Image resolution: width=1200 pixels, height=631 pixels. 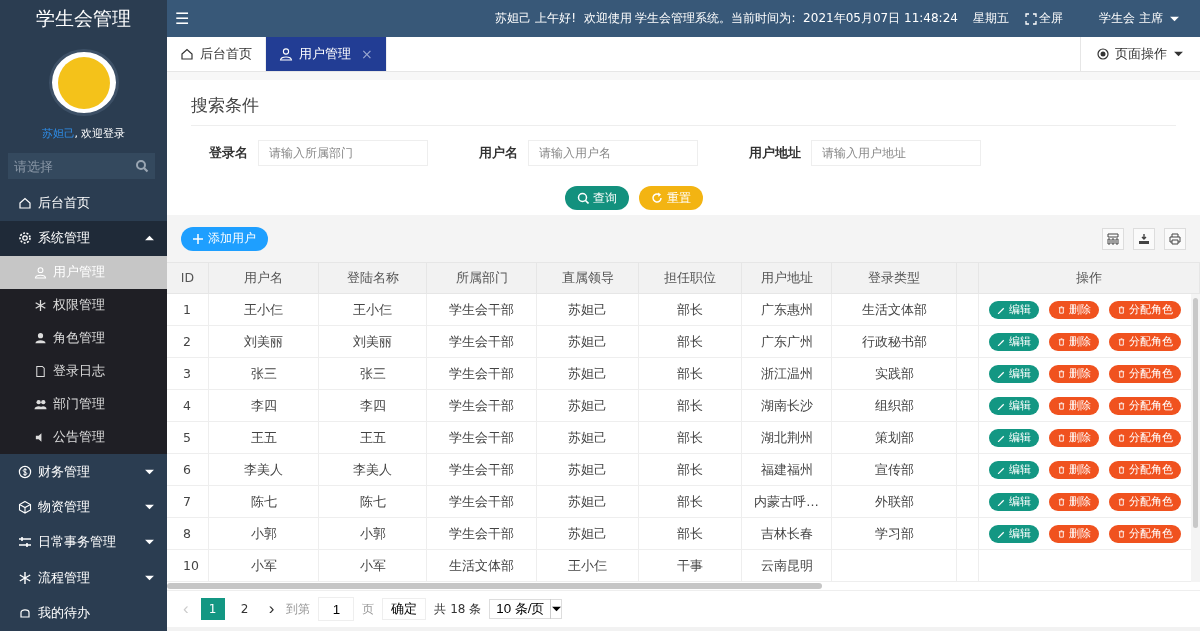 What do you see at coordinates (373, 565) in the screenshot?
I see `table-cell: 小军` at bounding box center [373, 565].